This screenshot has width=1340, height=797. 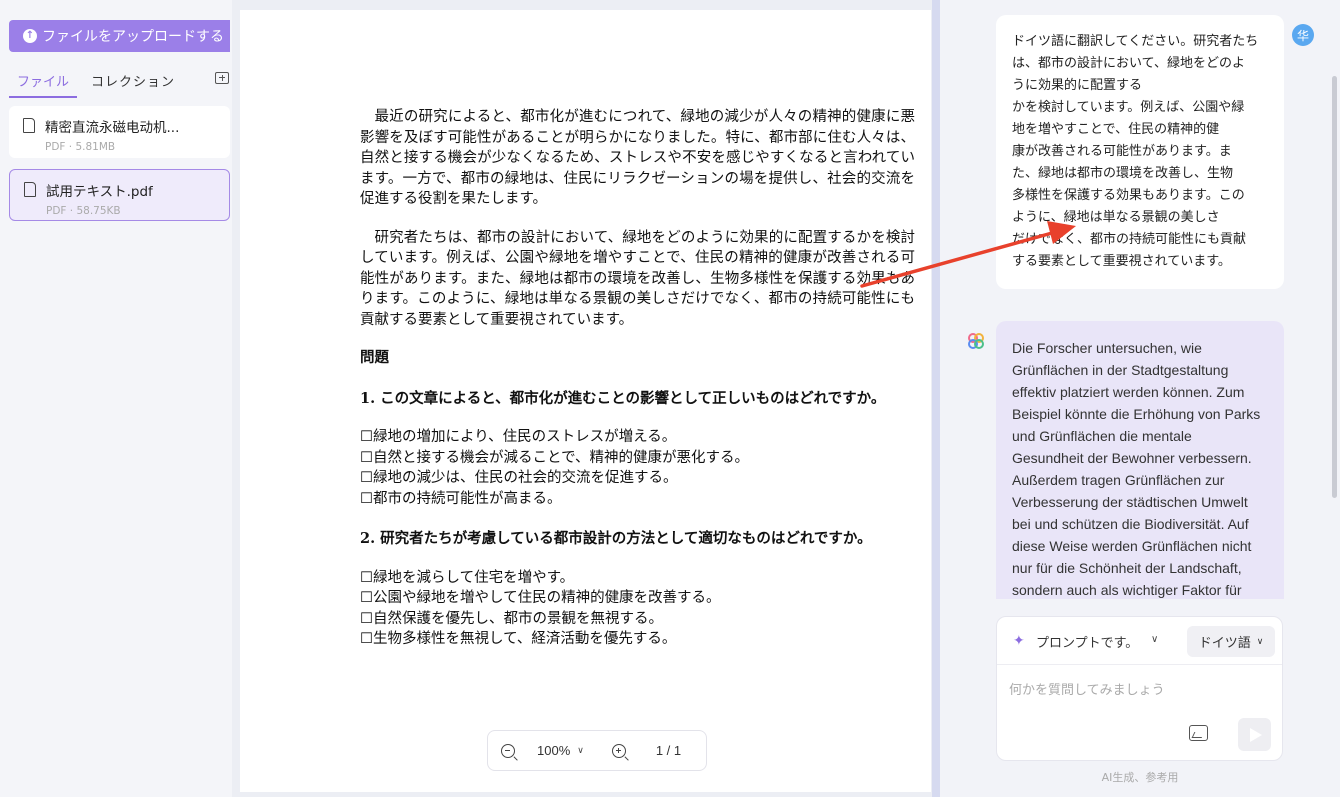 I want to click on message-line: ように、緑地は単なる景観の美しさ, so click(x=1116, y=217).